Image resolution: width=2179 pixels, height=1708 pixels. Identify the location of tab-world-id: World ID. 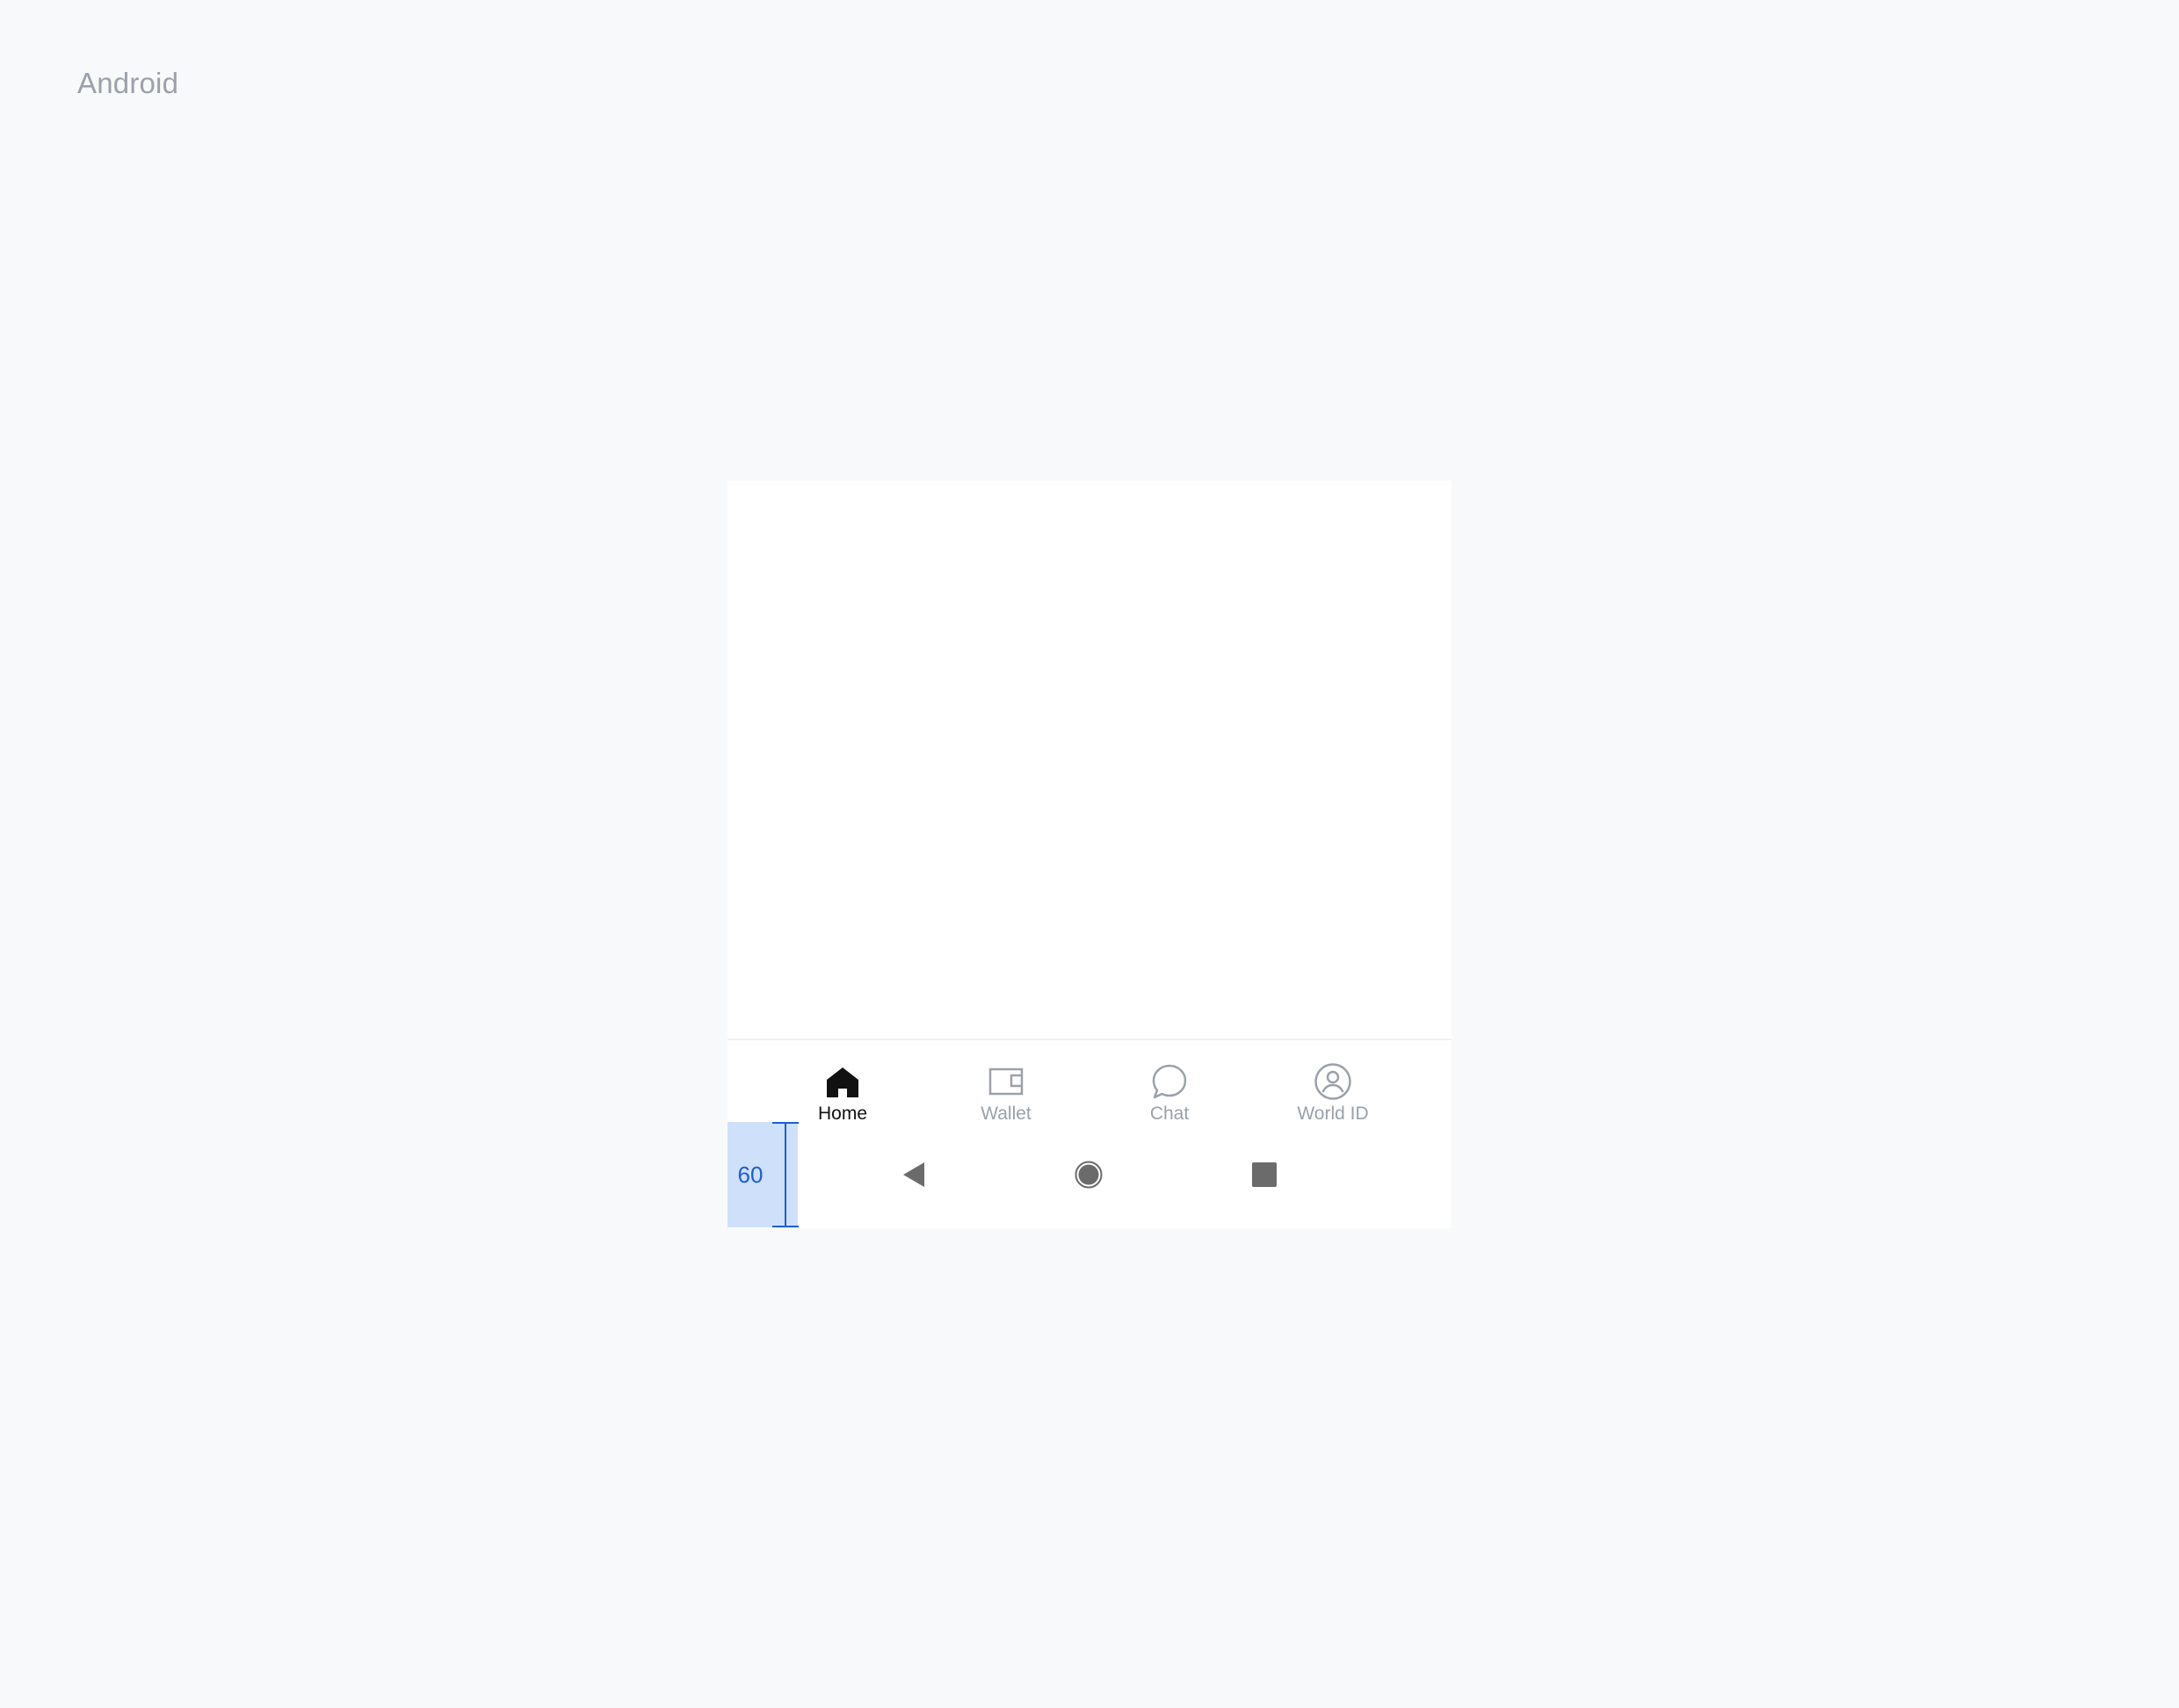
(1333, 1082).